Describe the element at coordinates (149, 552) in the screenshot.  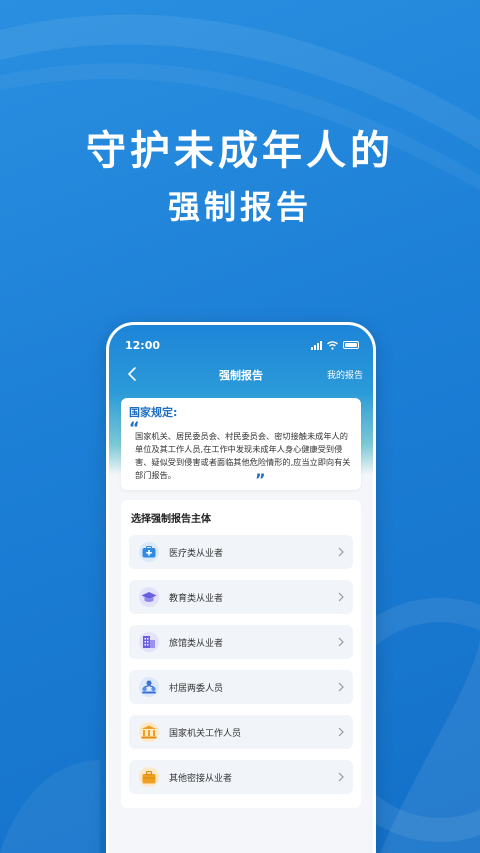
I see `medical-kit-icon` at that location.